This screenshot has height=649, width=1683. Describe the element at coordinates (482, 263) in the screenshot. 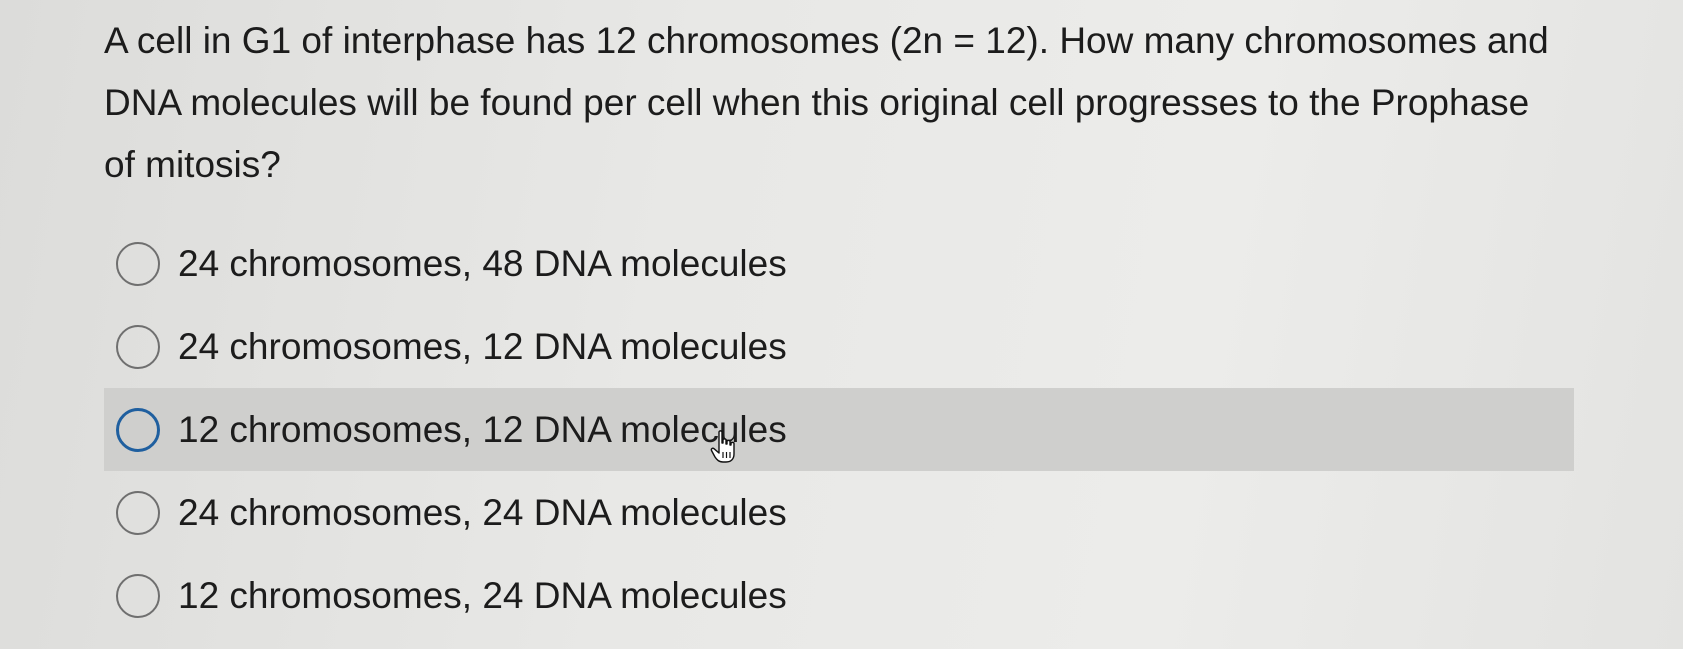

I see `answer-option-label: 24 chromosomes, 48 DNA molecules` at that location.